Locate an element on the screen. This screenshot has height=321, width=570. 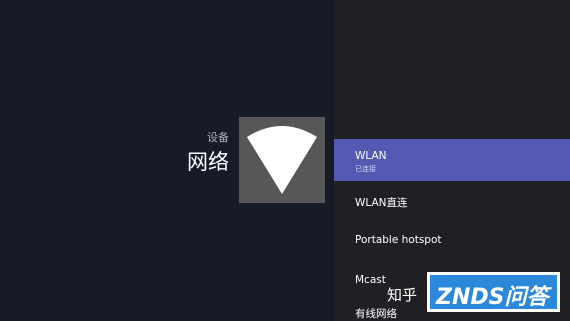
menu-item-sublabel: 已连接 is located at coordinates (365, 169).